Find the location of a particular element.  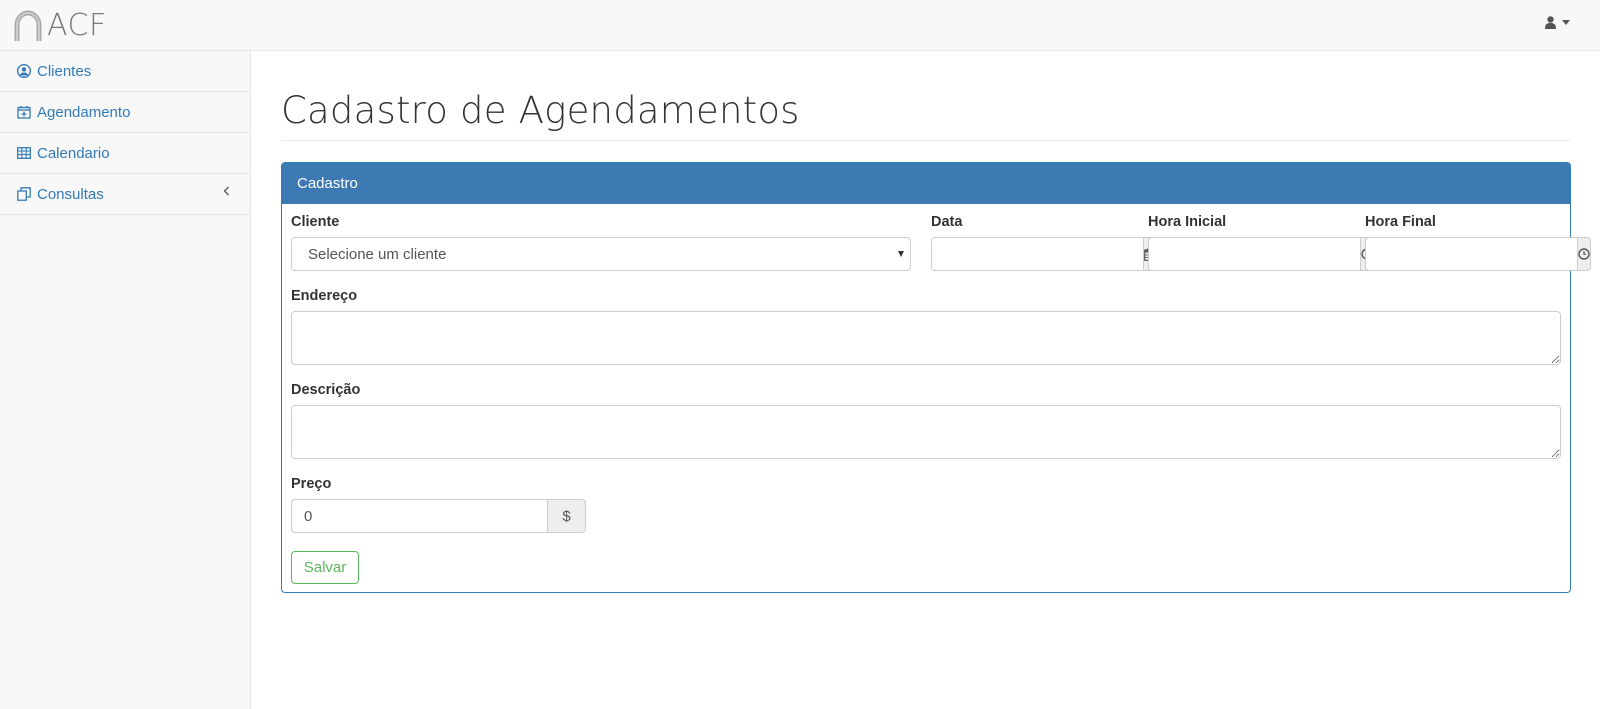

descricao-textarea is located at coordinates (926, 432).